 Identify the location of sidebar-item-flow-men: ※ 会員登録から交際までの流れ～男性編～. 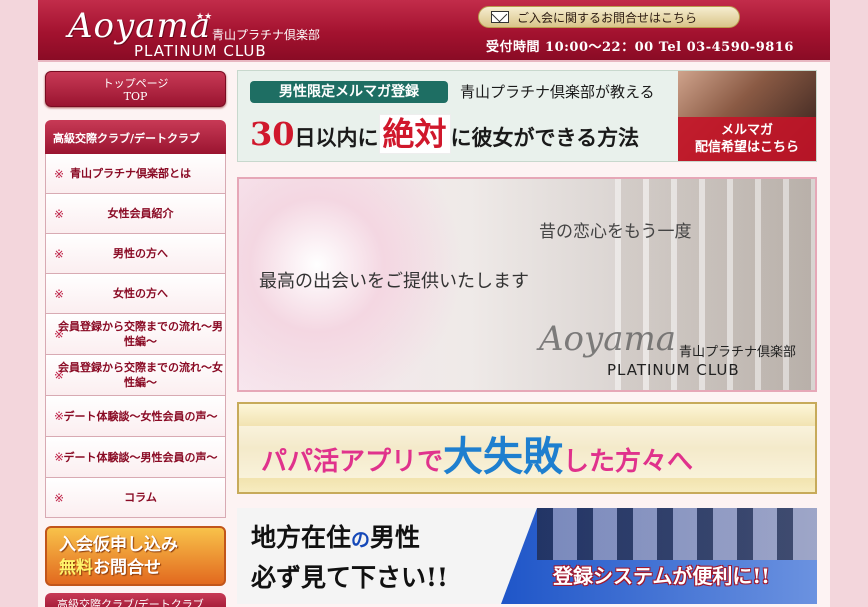
(135, 334).